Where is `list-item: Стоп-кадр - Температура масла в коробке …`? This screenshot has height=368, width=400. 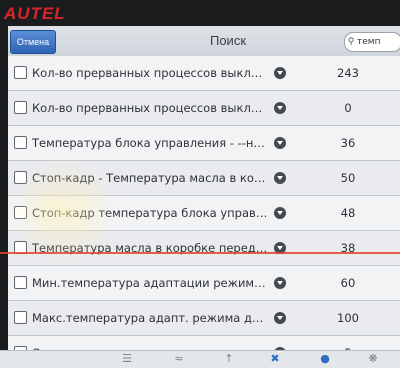
list-item: Стоп-кадр - Температура масла в коробке … is located at coordinates (204, 178).